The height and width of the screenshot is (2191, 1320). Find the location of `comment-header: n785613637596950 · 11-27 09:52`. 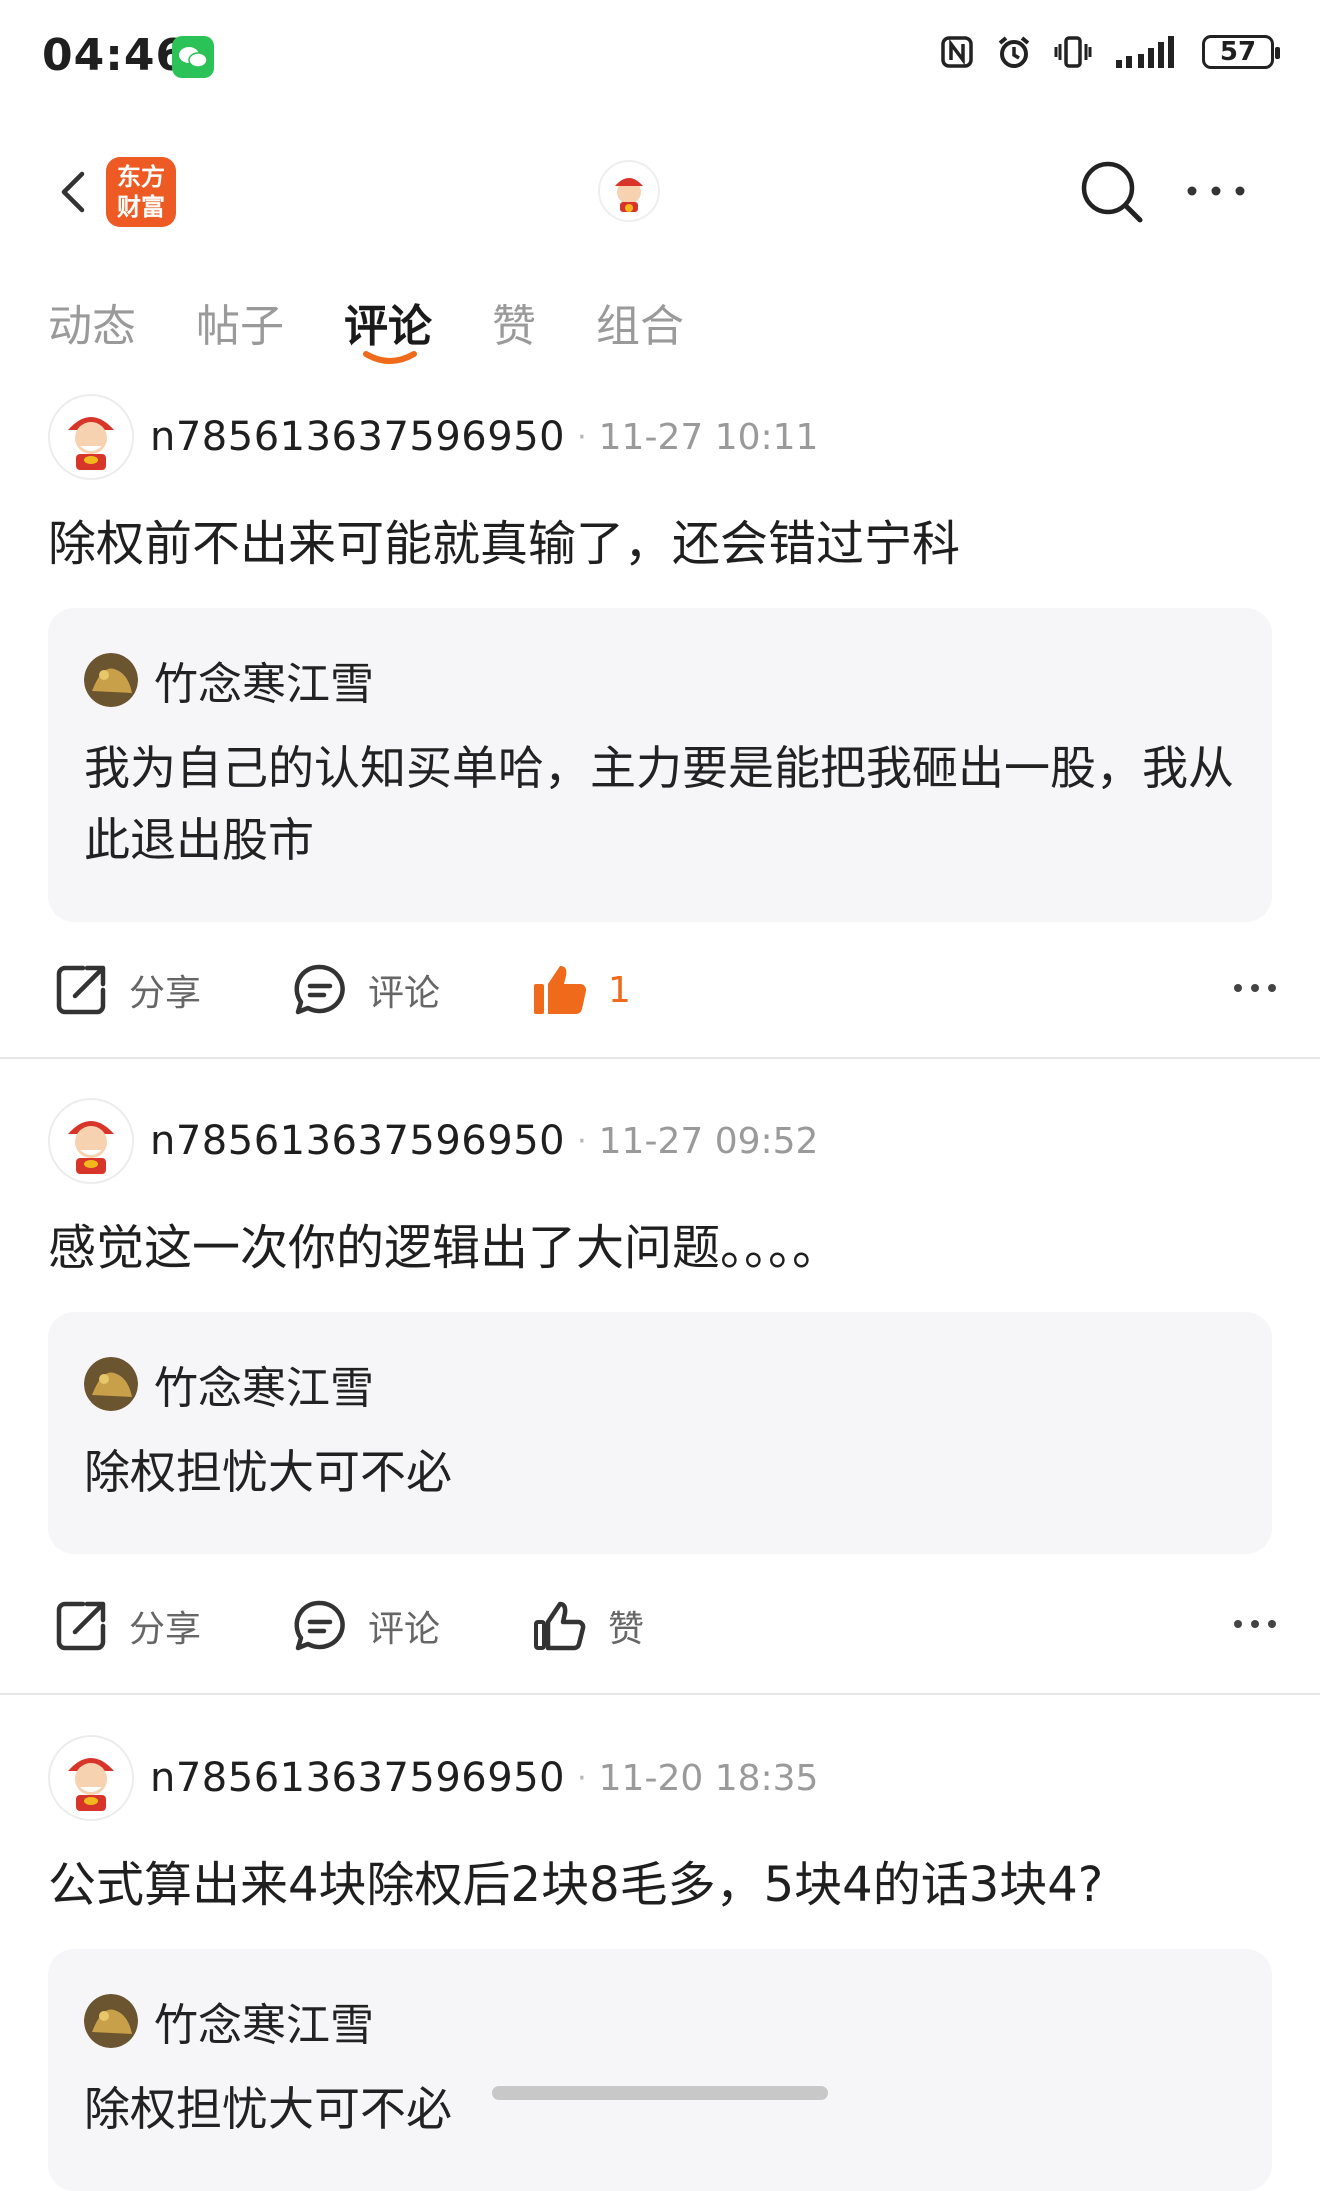

comment-header: n785613637596950 · 11-27 09:52 is located at coordinates (433, 1141).